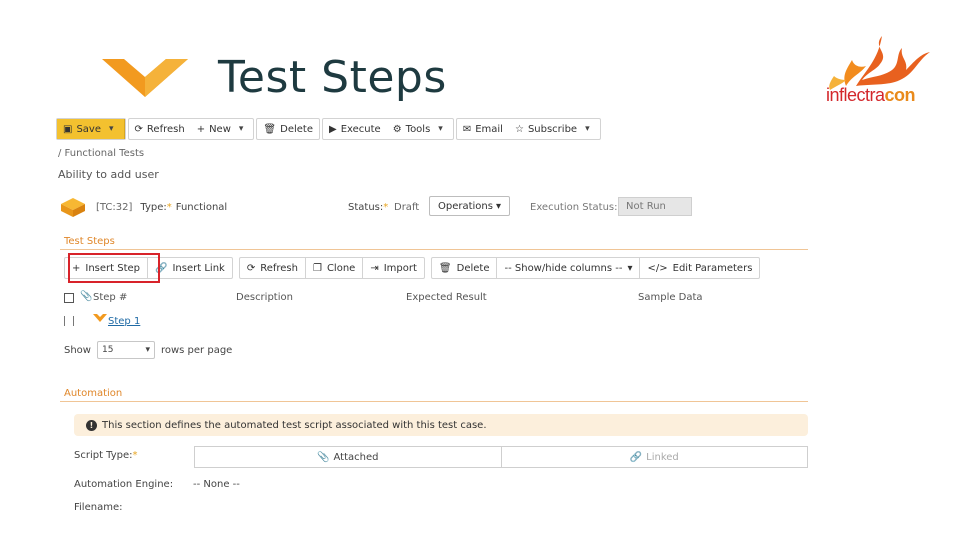 The image size is (960, 540). What do you see at coordinates (160, 129) in the screenshot?
I see `refresh-button: ⟳ Refresh` at bounding box center [160, 129].